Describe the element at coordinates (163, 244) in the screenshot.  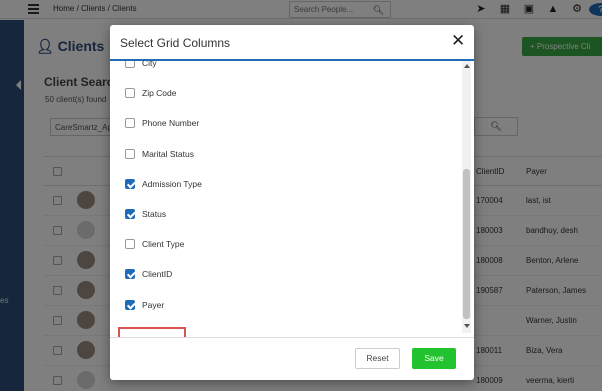
I see `option-label: Client Type` at that location.